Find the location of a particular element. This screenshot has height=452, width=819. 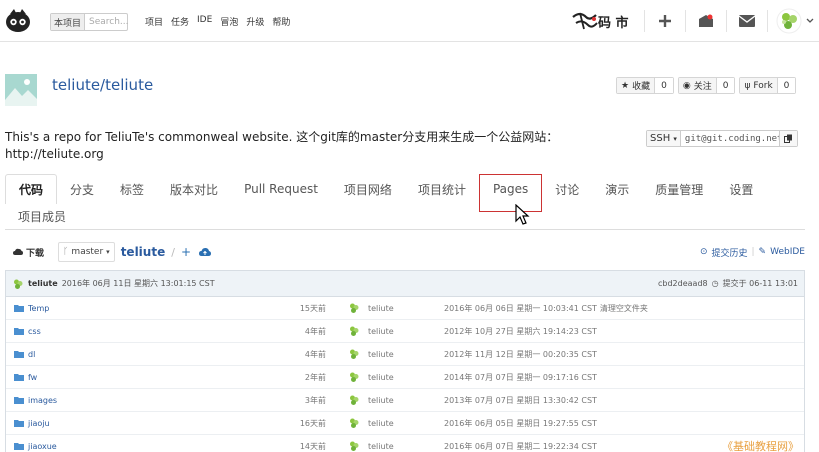

file-commit-date: 2016年 06月 05日 星期日 19:27:55 CST is located at coordinates (522, 423).